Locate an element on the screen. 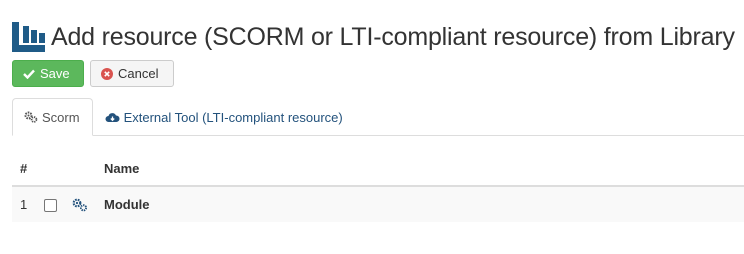 This screenshot has width=744, height=254. row-select-checkbox is located at coordinates (50, 205).